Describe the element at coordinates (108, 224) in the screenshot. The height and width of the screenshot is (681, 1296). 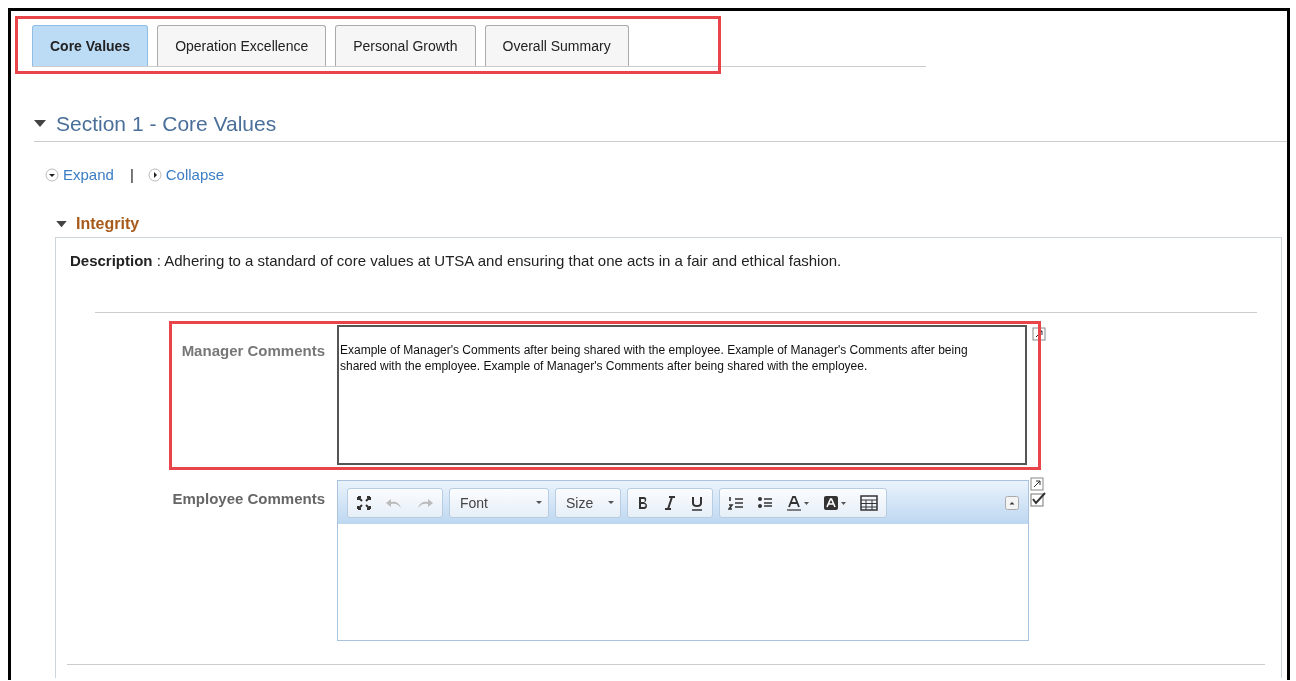
I see `category-title: Integrity` at that location.